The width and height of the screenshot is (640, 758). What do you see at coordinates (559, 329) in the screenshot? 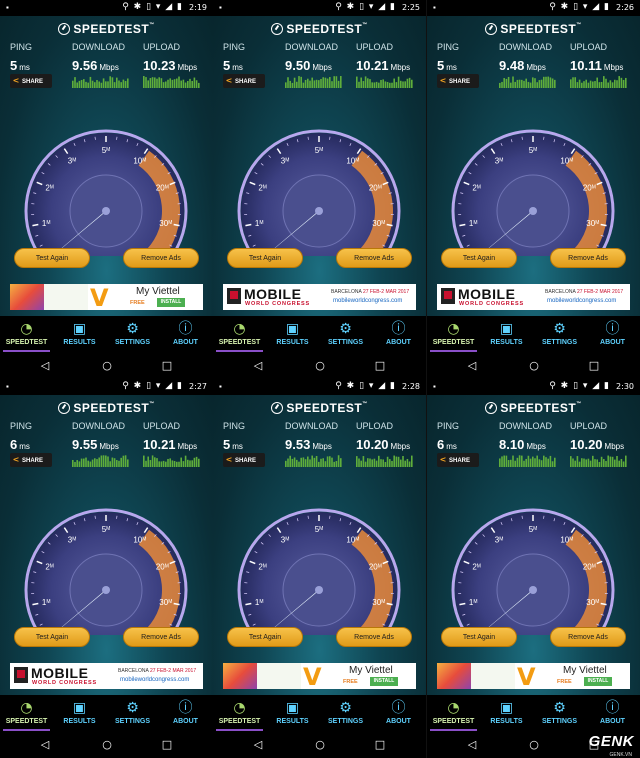
I see `gear-icon: ⚙` at bounding box center [559, 329].